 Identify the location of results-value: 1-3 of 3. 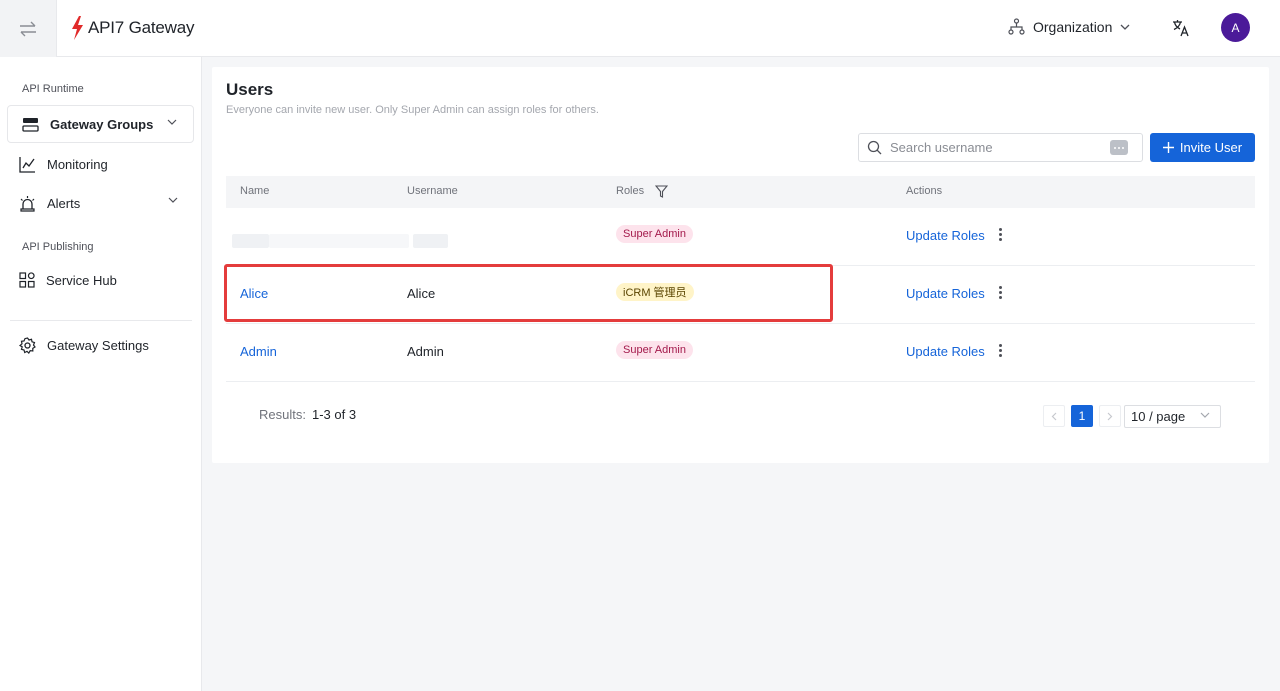
(334, 414).